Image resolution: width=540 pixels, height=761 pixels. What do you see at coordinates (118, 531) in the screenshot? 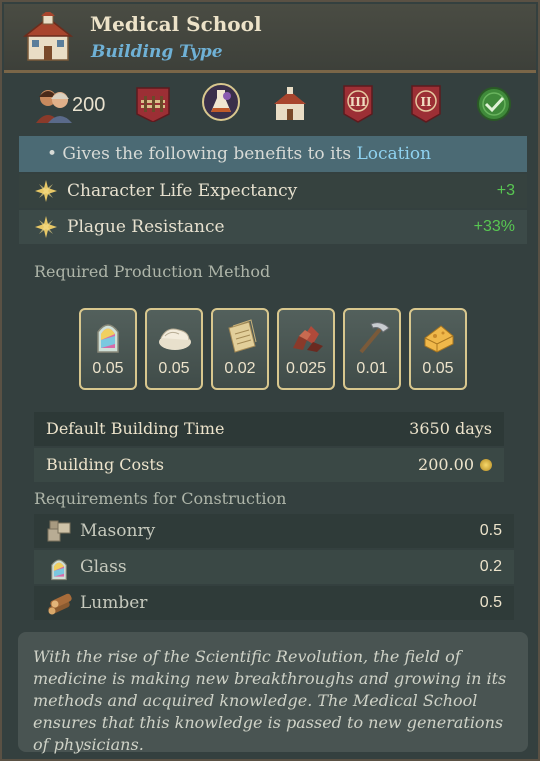
I see `requirement-label: Masonry` at bounding box center [118, 531].